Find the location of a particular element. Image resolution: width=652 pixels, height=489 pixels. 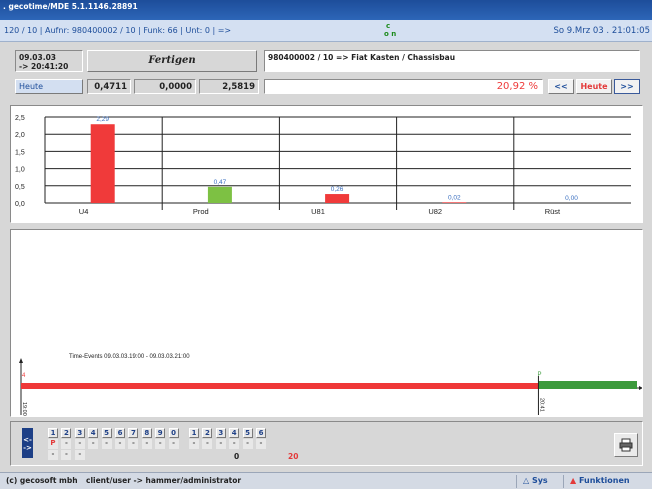

prev-day-button: <- is located at coordinates (27, 440).